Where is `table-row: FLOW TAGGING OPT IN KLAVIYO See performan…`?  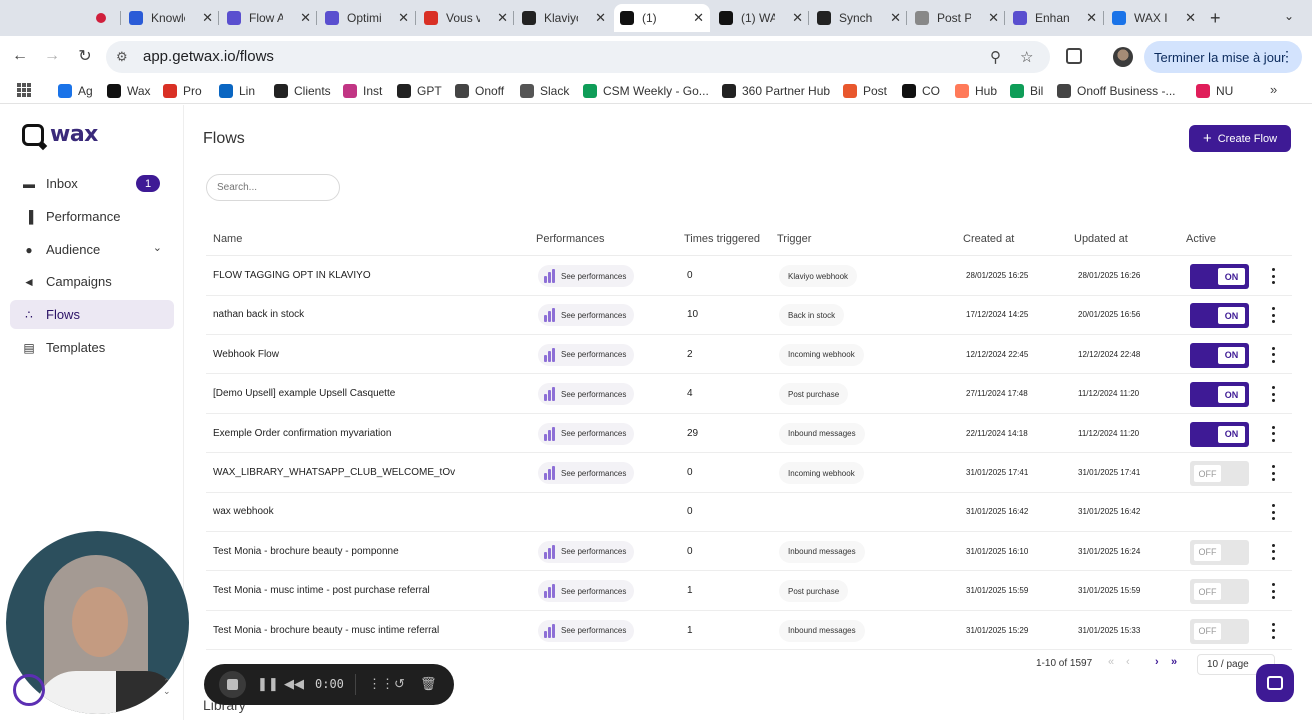
table-row: FLOW TAGGING OPT IN KLAVIYO See performan… is located at coordinates (749, 276).